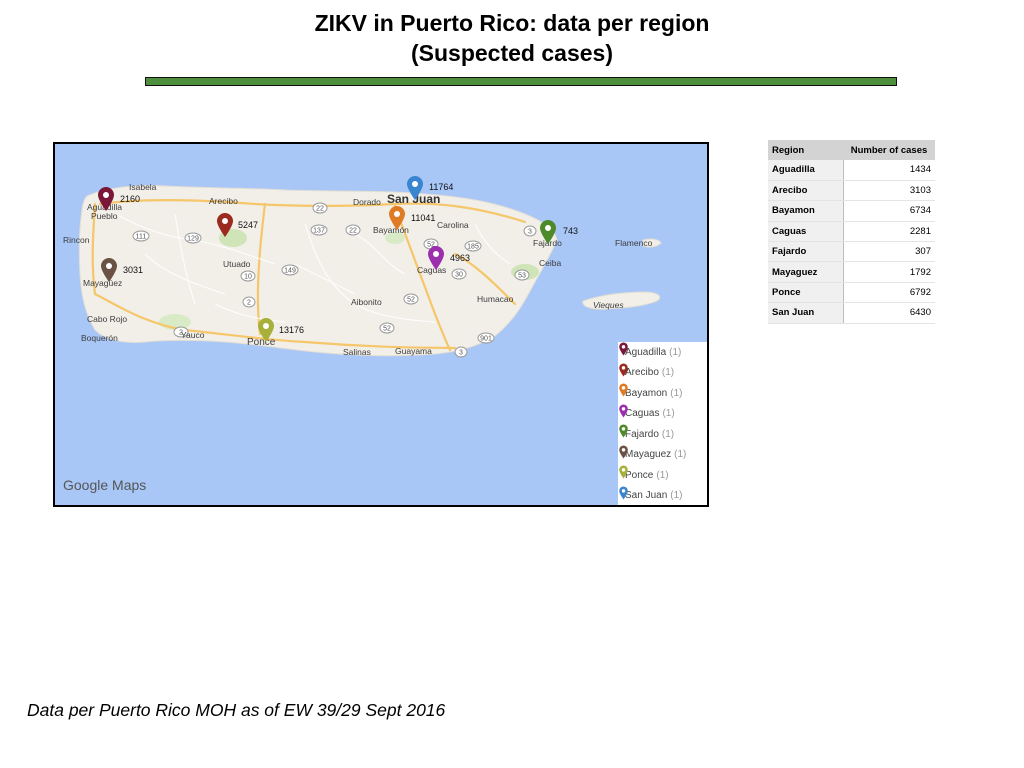 The image size is (1024, 768). I want to click on column-header-cases: Number of cases, so click(889, 150).